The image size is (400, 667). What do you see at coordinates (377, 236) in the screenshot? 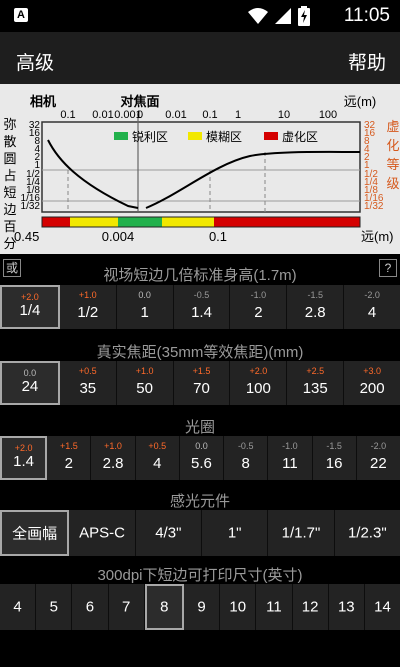
I see `bottom-far-label: 远(m)` at bounding box center [377, 236].